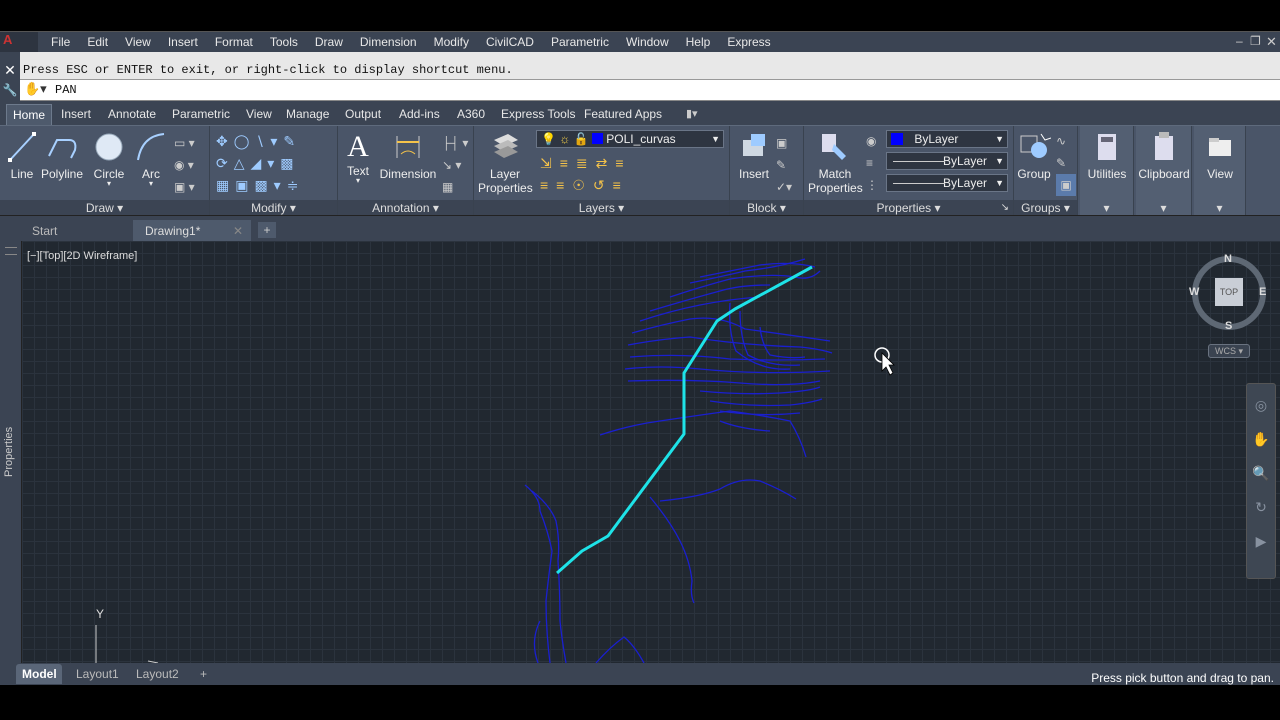  Describe the element at coordinates (471, 114) in the screenshot. I see `tab-a360: A360` at that location.